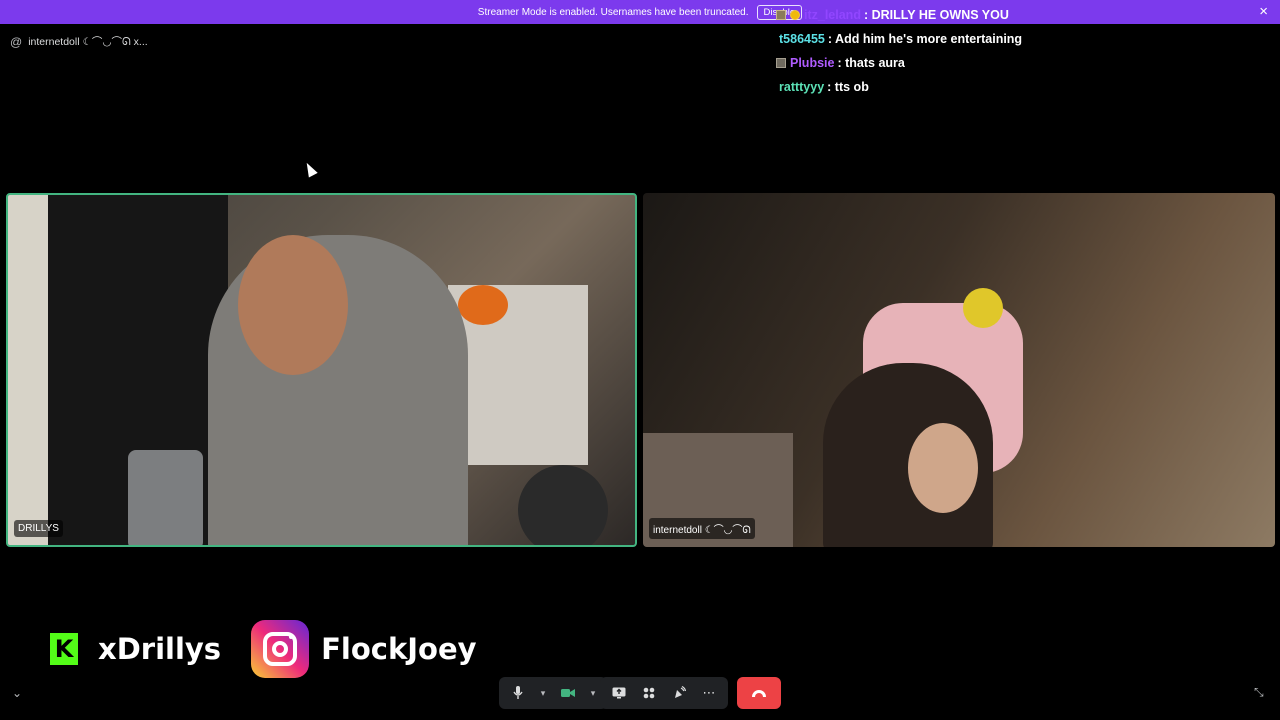 The width and height of the screenshot is (1280, 720). I want to click on chat-text: : Add him he's more entertaining, so click(925, 39).